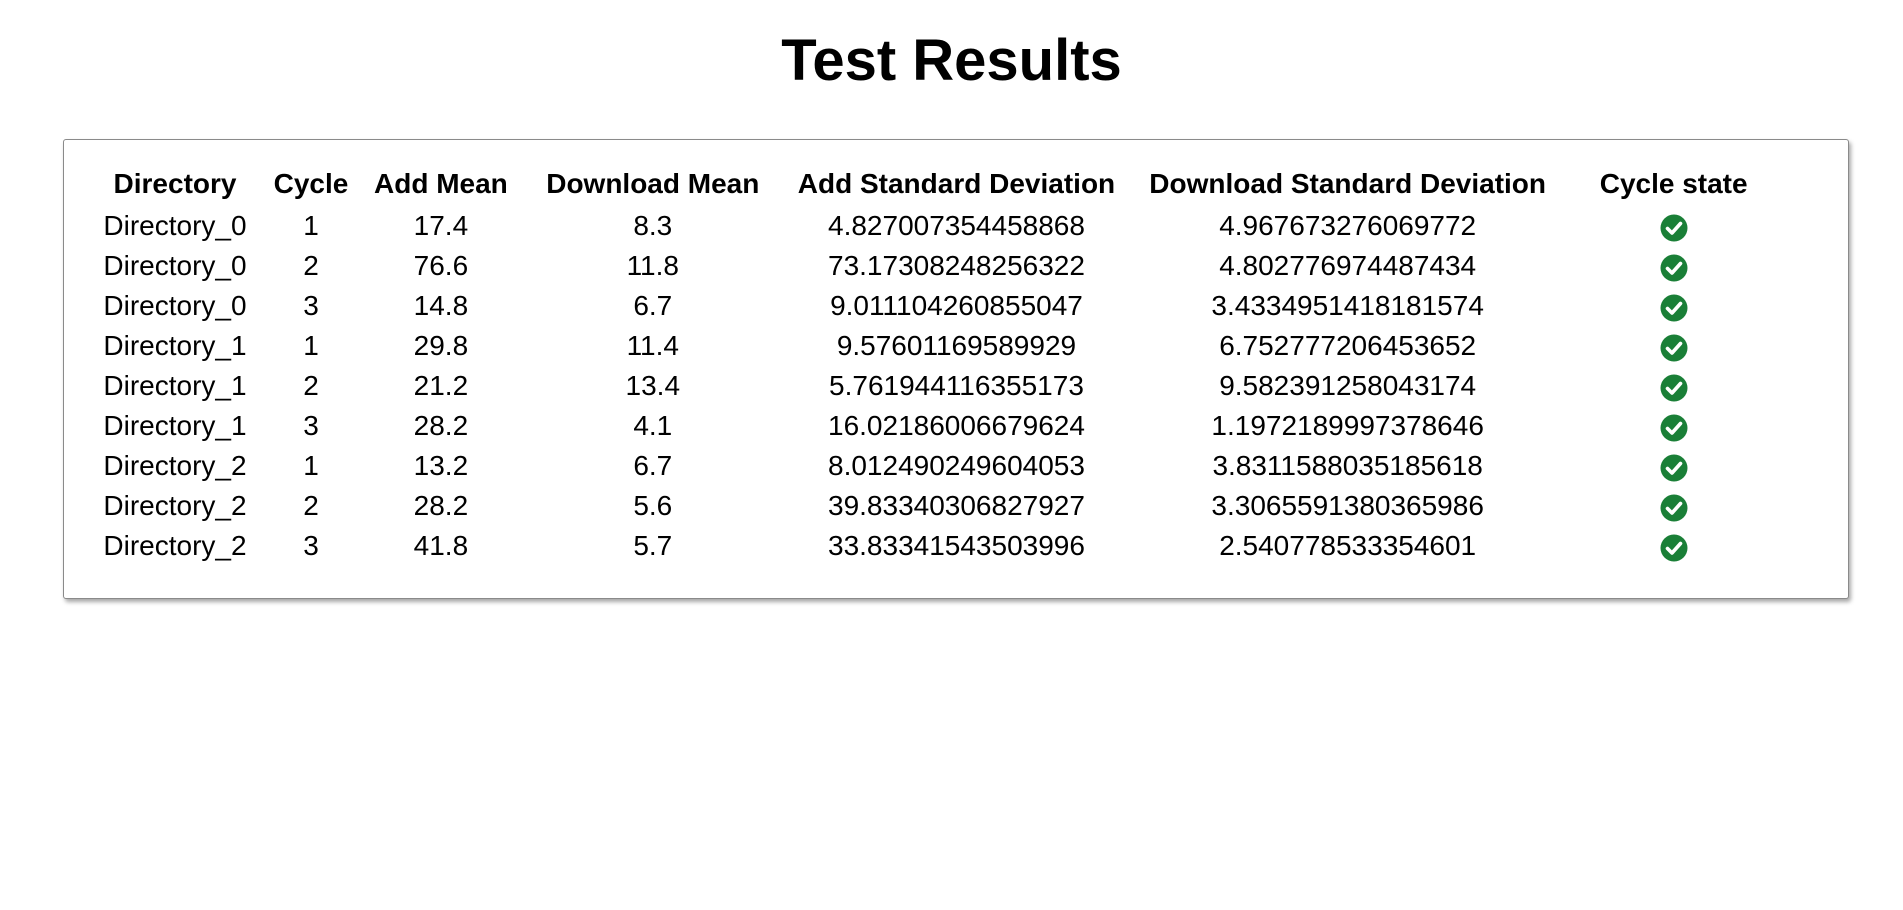  I want to click on cell-download-mean: 8.3, so click(653, 225).